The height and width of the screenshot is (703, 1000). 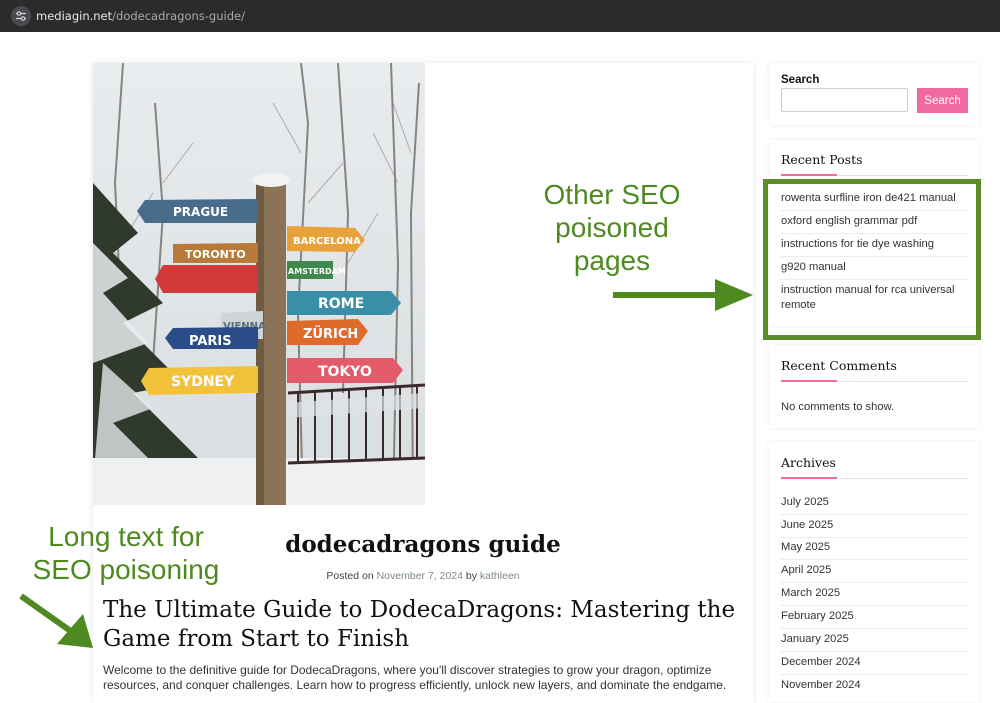 What do you see at coordinates (345, 372) in the screenshot?
I see `sign-tokyo: TOKYO` at bounding box center [345, 372].